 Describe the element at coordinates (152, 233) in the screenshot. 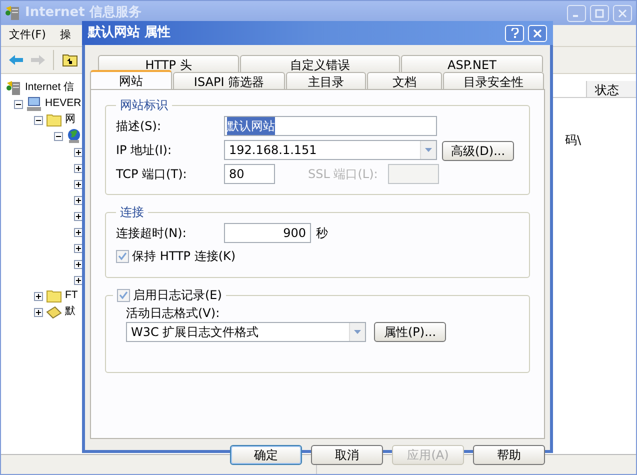

I see `field-label: 连接超时(N):` at that location.